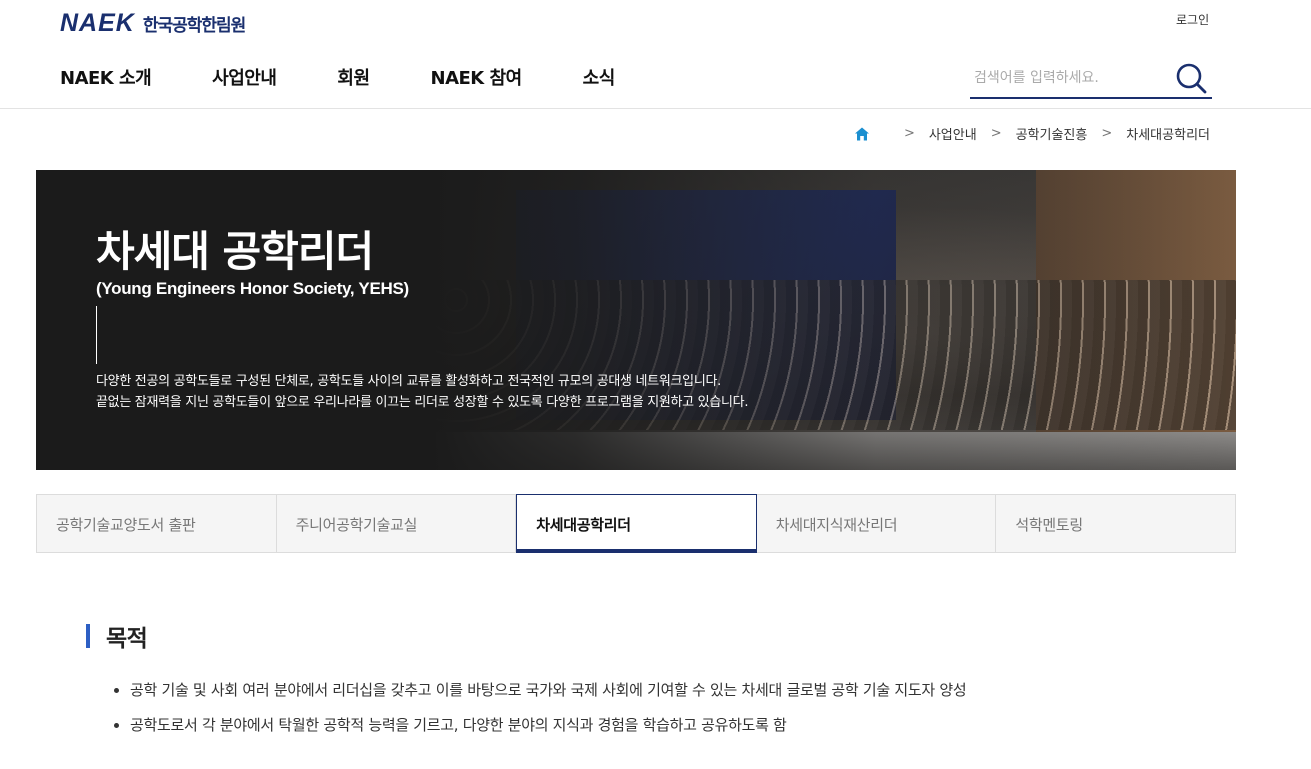 The image size is (1311, 769). Describe the element at coordinates (953, 133) in the screenshot. I see `breadcrumb-item-business: 사업안내` at that location.